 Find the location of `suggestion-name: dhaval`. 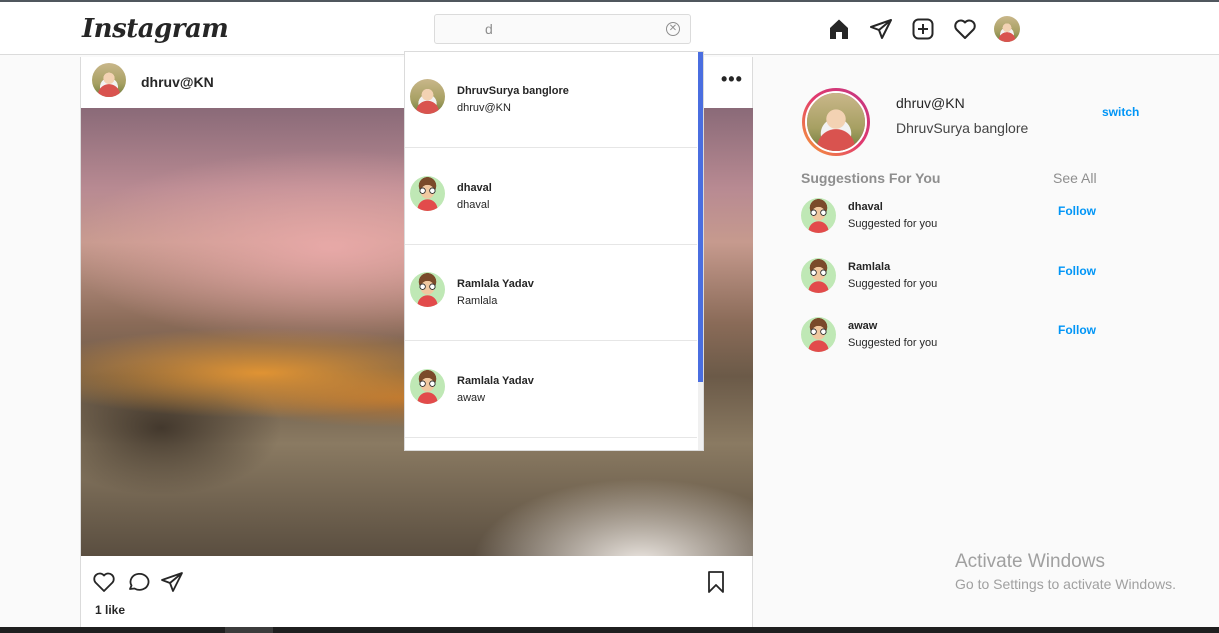

suggestion-name: dhaval is located at coordinates (865, 207).